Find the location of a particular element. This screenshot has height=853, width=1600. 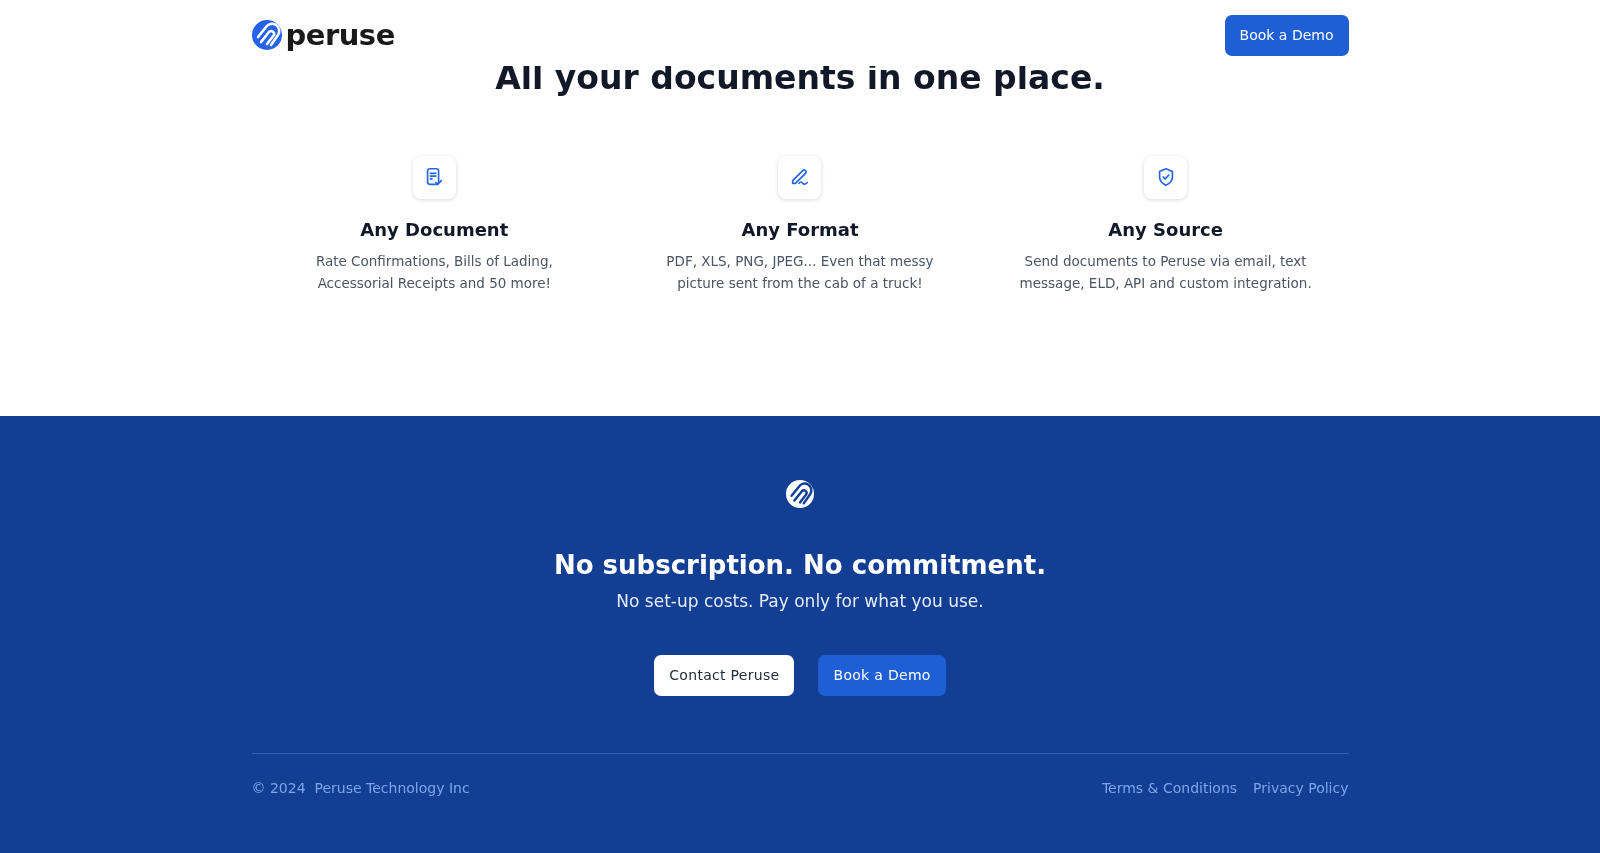

feature-title: Any Source is located at coordinates (1165, 229).